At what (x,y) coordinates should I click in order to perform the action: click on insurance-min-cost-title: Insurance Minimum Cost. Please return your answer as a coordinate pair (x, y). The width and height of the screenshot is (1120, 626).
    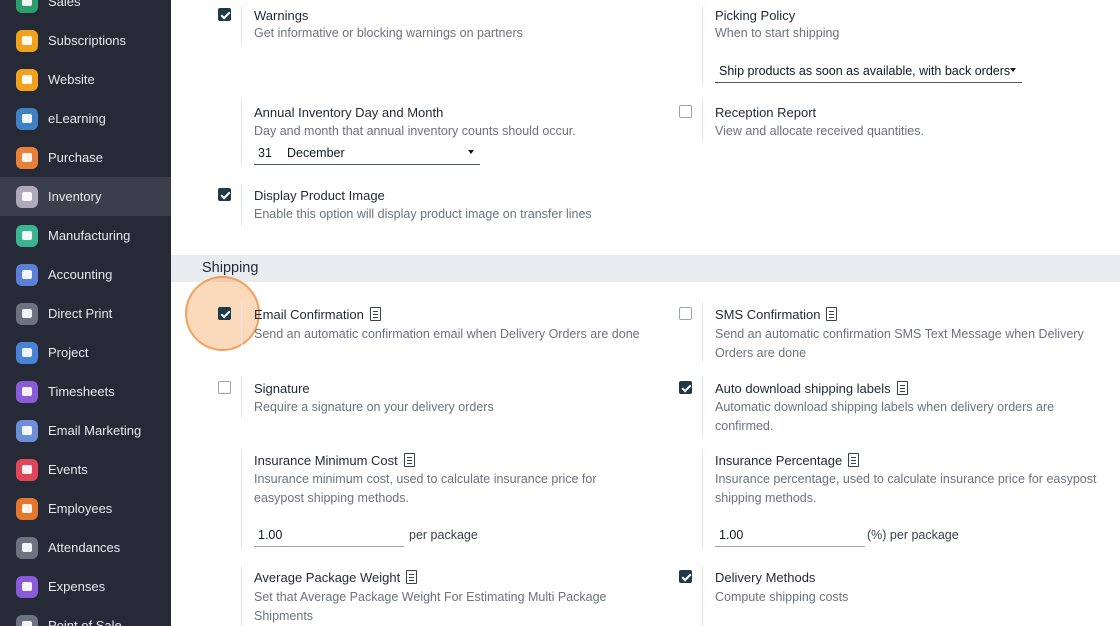
    Looking at the image, I should click on (334, 460).